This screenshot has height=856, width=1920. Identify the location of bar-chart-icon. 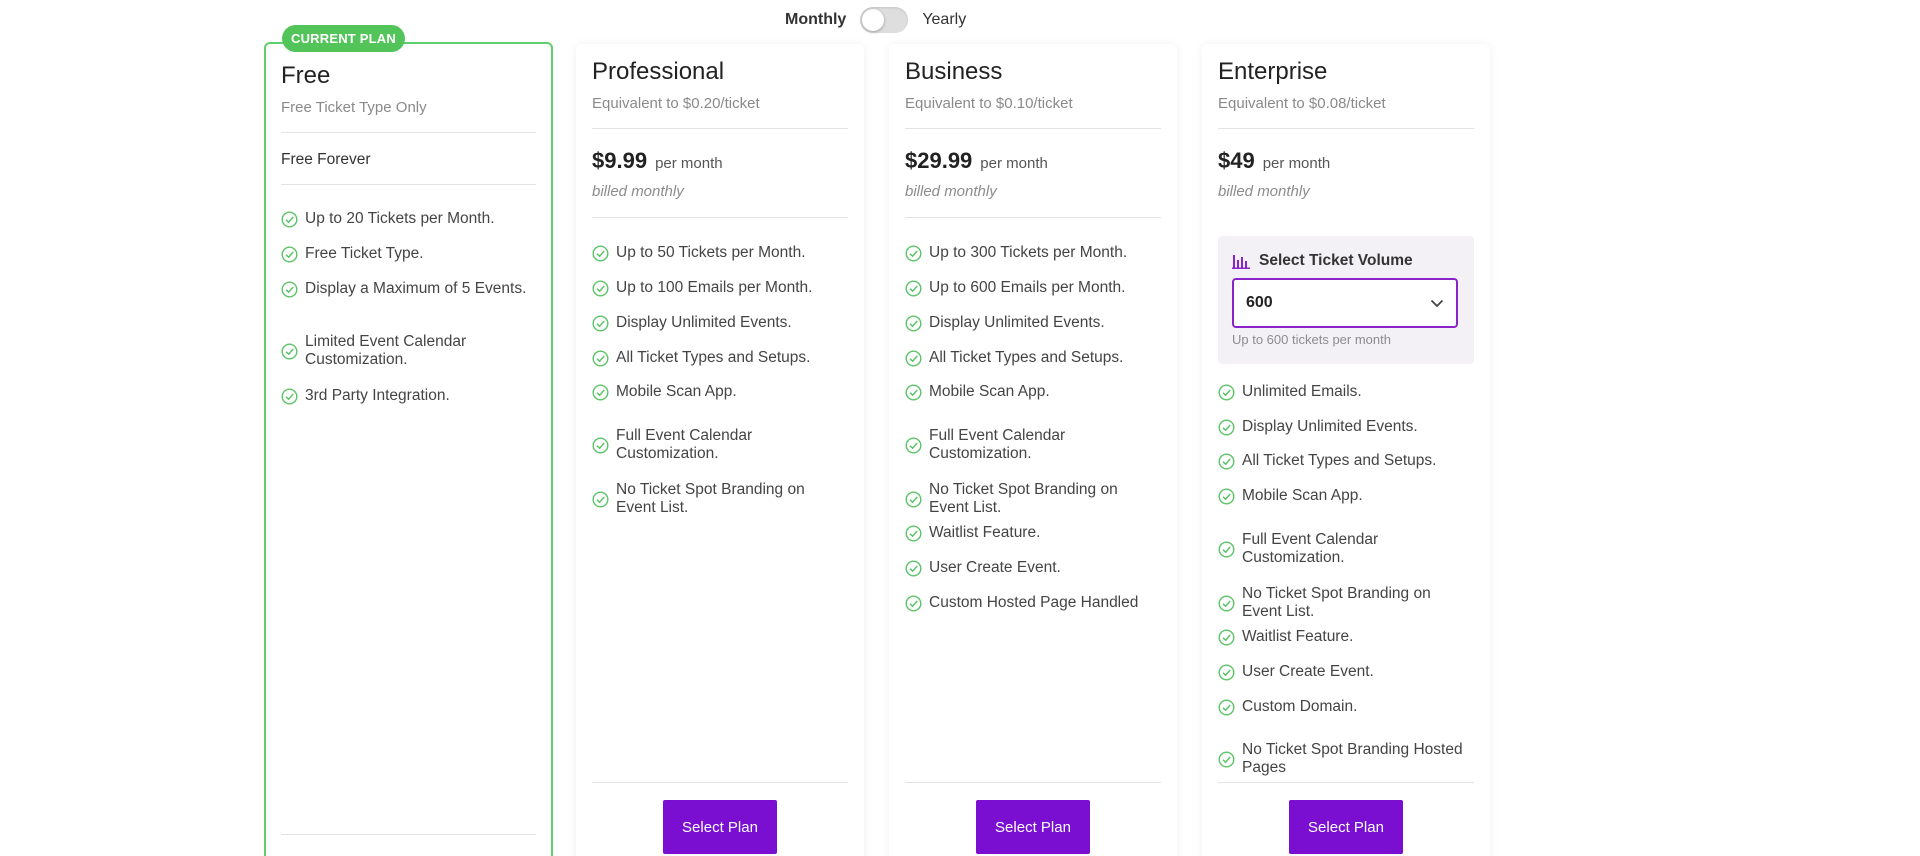
(1241, 262).